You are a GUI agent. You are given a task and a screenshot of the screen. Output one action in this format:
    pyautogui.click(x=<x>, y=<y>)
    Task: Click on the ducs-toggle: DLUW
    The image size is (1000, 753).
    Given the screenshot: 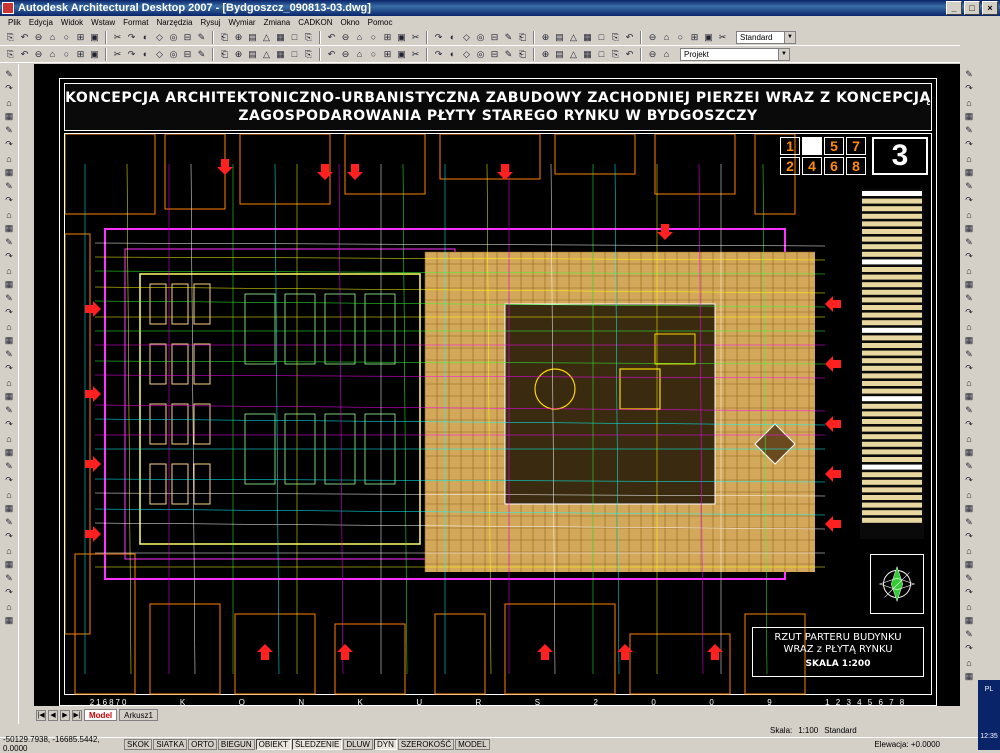 What is the action you would take?
    pyautogui.click(x=358, y=744)
    